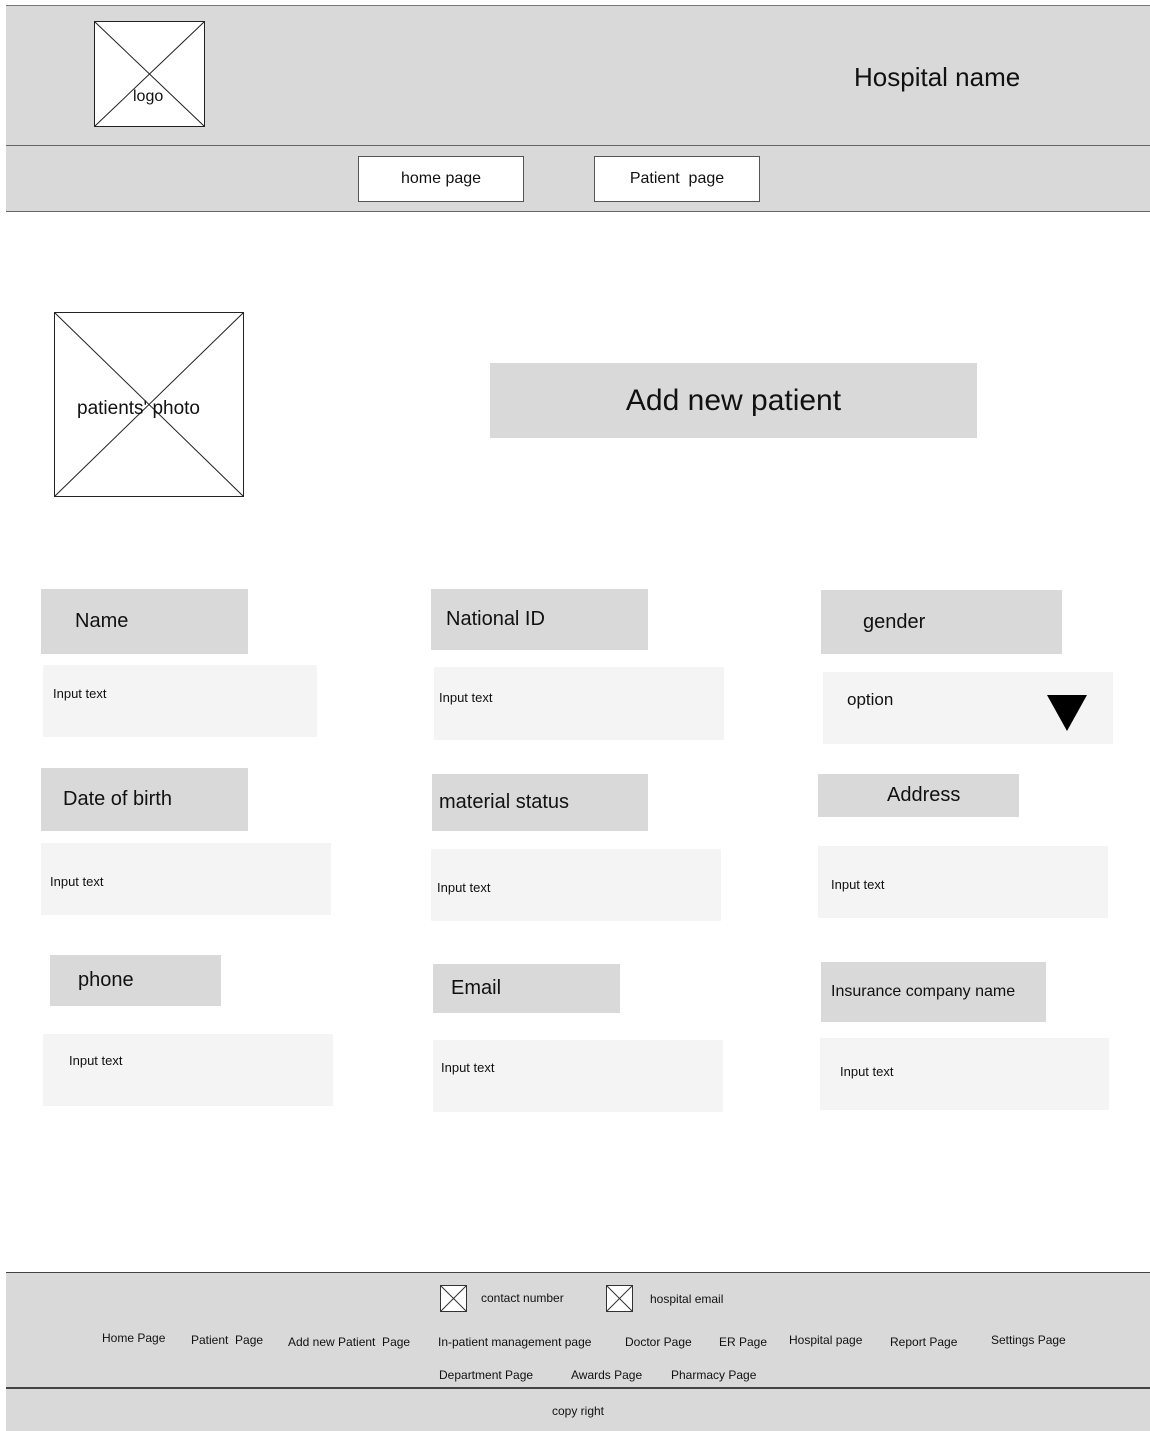  Describe the element at coordinates (138, 408) in the screenshot. I see `patient-photo-label: patients' photo` at that location.